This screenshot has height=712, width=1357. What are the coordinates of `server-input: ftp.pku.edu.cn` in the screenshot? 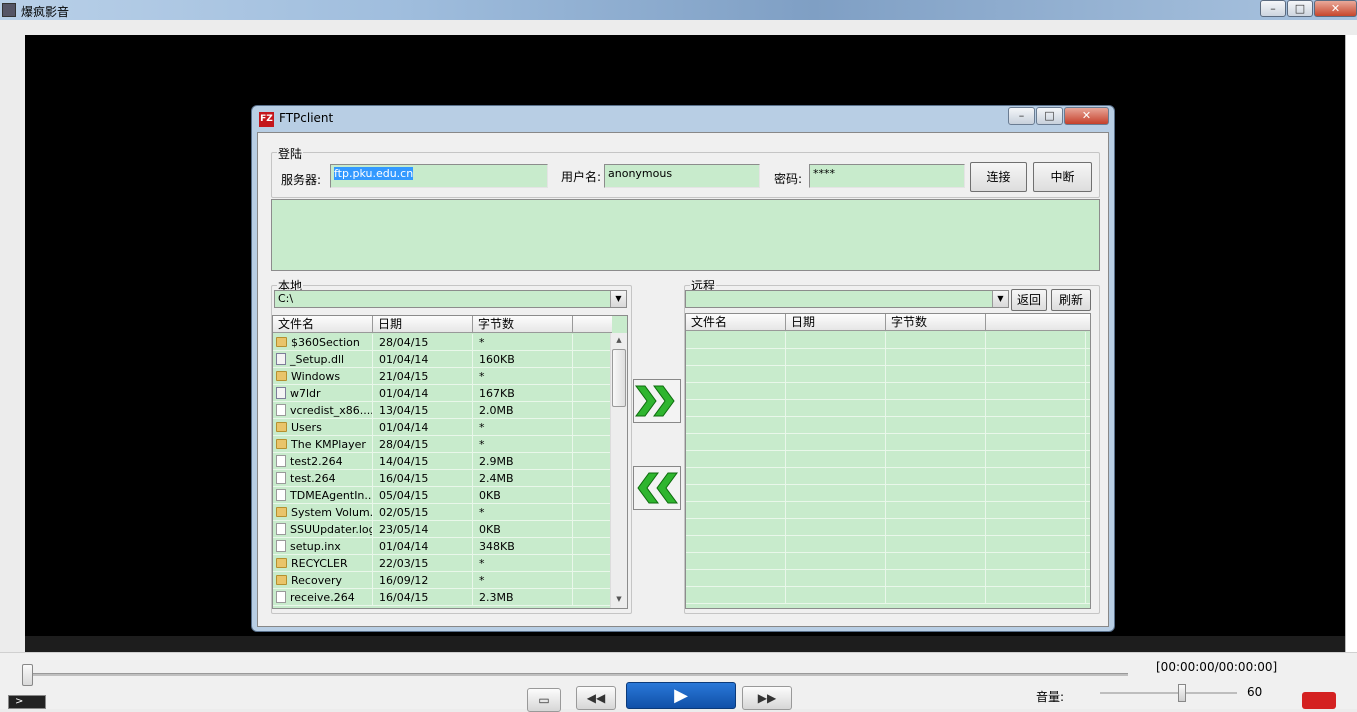 It's located at (439, 176).